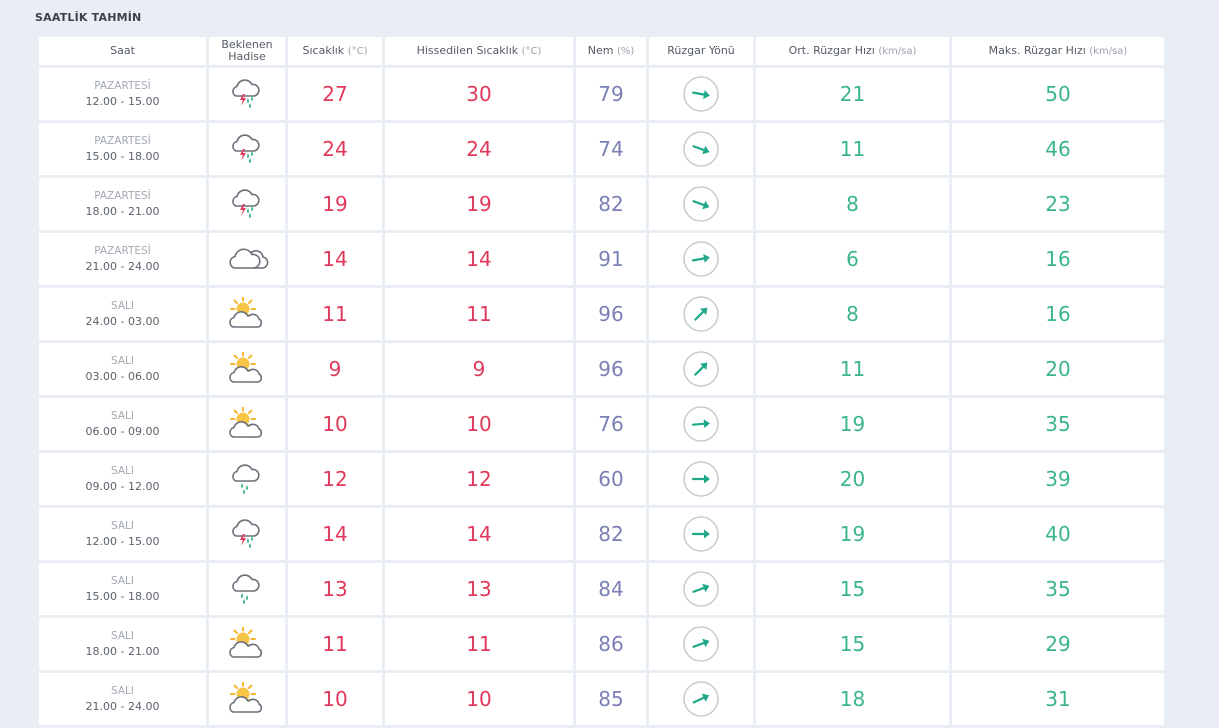 The height and width of the screenshot is (728, 1219). Describe the element at coordinates (479, 369) in the screenshot. I see `feels-like-value: 9` at that location.